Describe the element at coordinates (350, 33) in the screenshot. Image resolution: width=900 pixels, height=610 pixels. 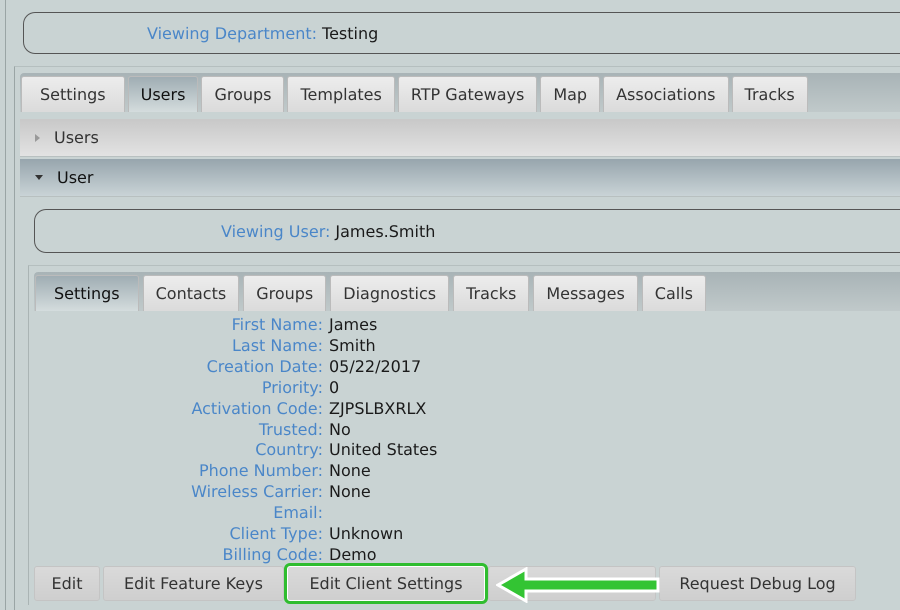
I see `field-value: Testing` at that location.